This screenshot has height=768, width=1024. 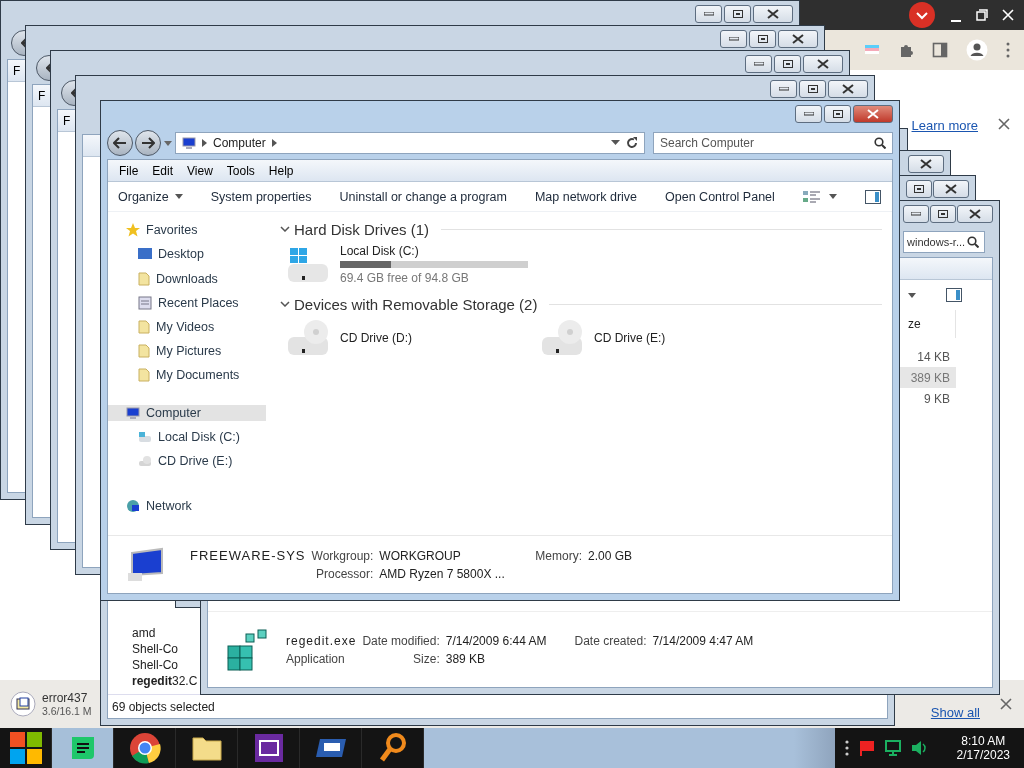 What do you see at coordinates (187, 375) in the screenshot?
I see `nav-item: My Documents` at bounding box center [187, 375].